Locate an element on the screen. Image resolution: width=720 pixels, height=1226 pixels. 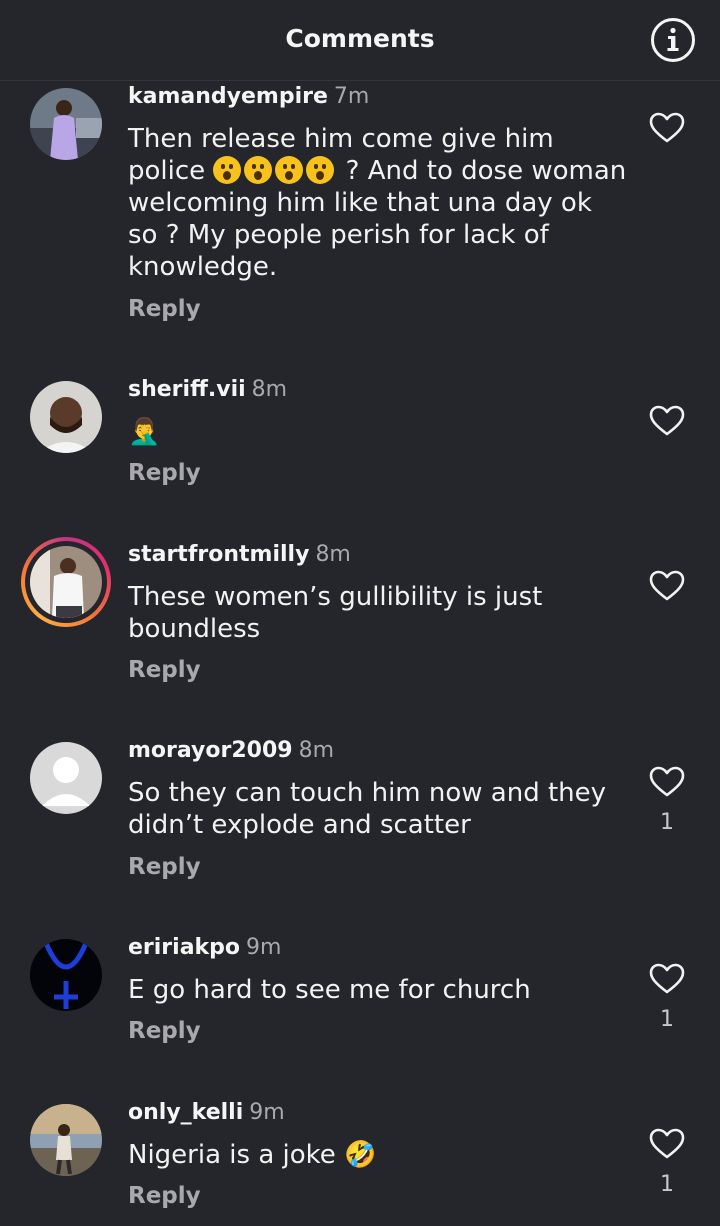
comment-meta: sheriff.vii 8m is located at coordinates (207, 389).